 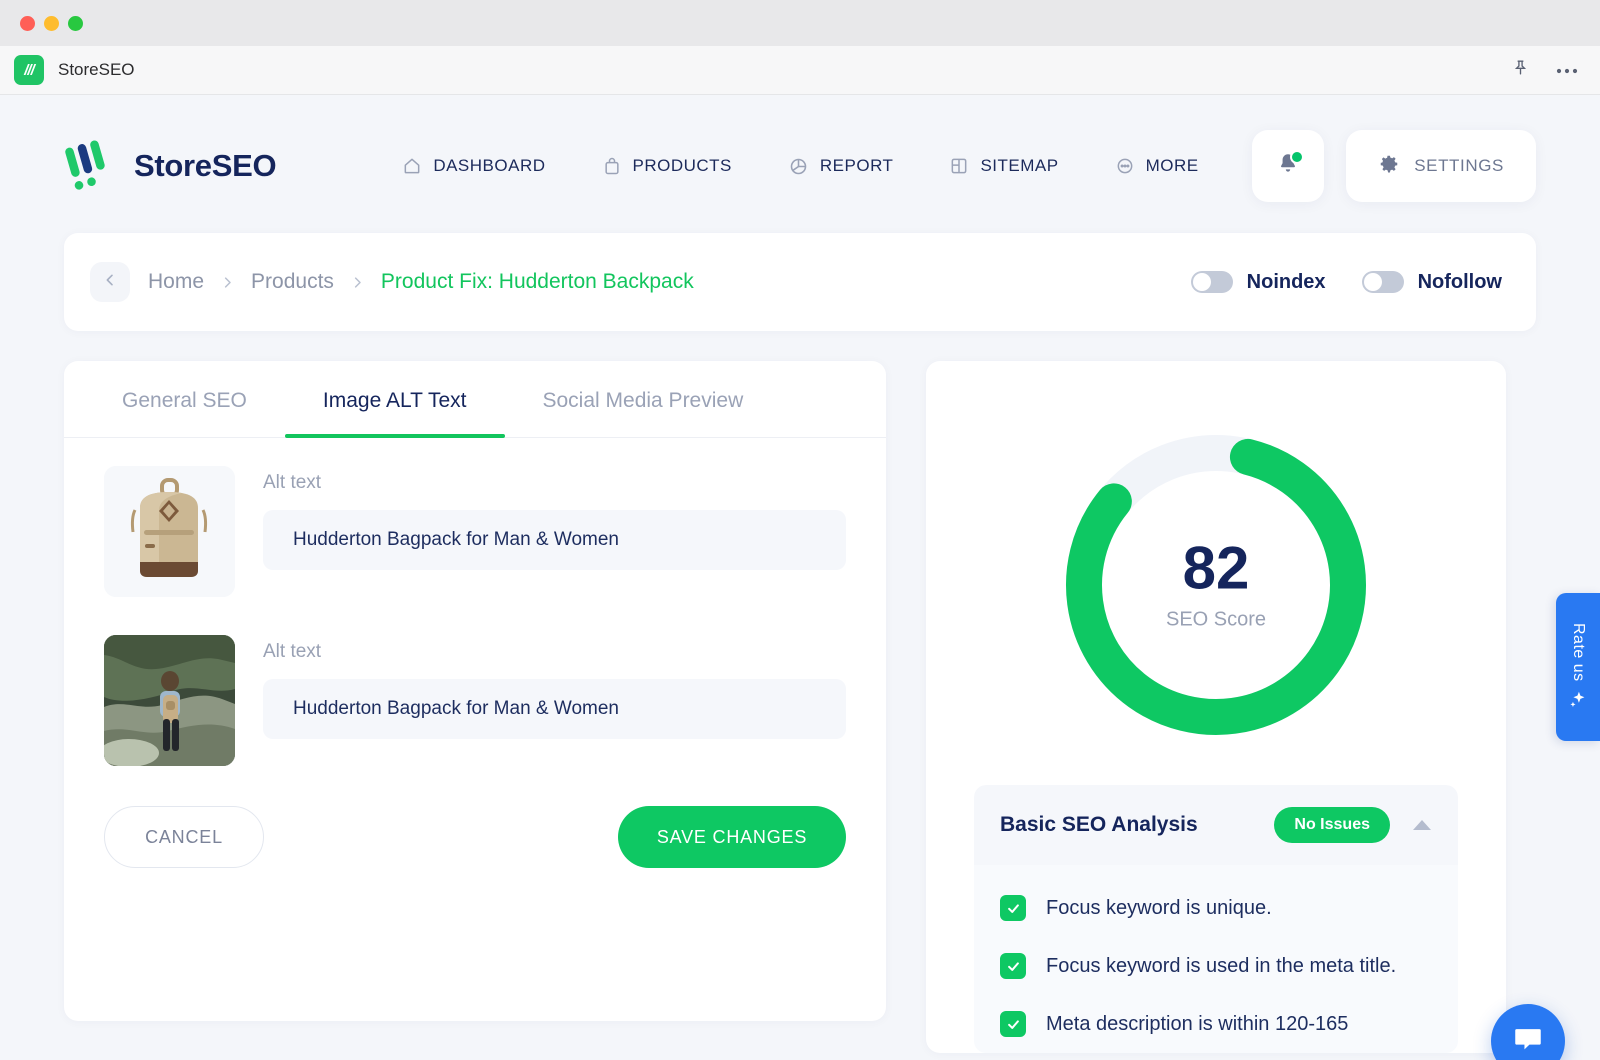 I want to click on tab-label: Image ALT Text, so click(x=394, y=400).